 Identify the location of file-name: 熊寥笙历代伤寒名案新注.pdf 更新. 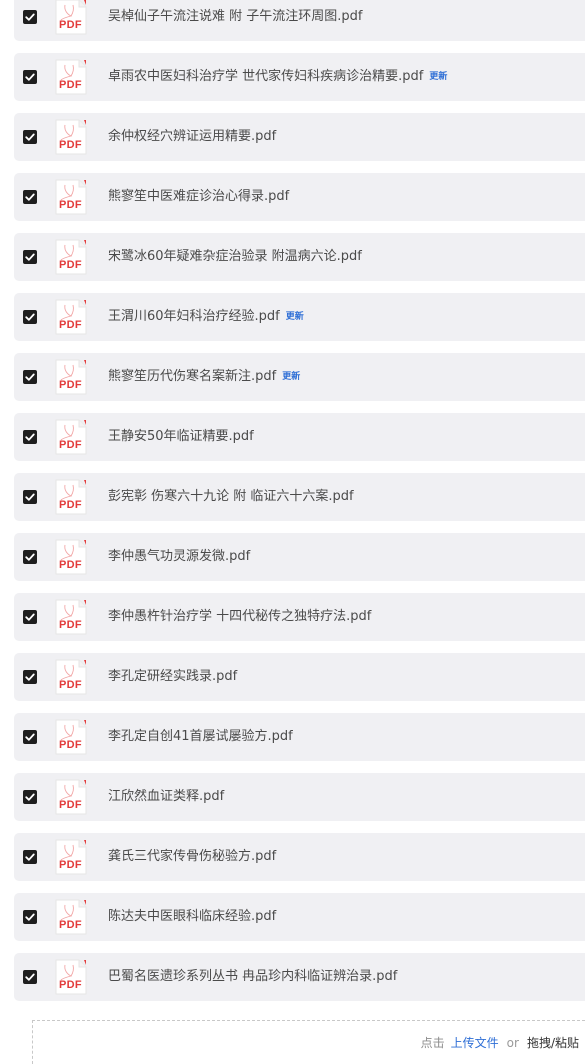
(204, 377).